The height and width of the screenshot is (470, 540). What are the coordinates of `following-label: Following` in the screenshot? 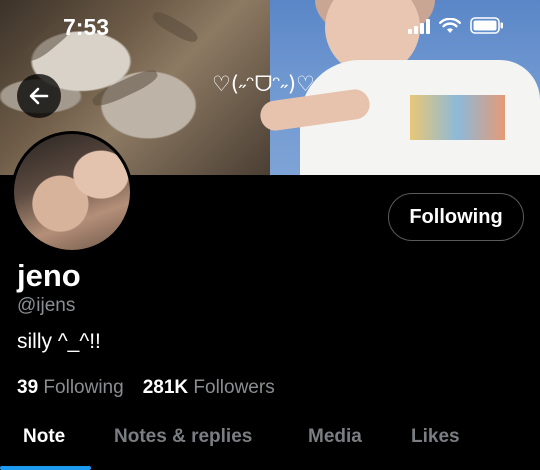 It's located at (83, 387).